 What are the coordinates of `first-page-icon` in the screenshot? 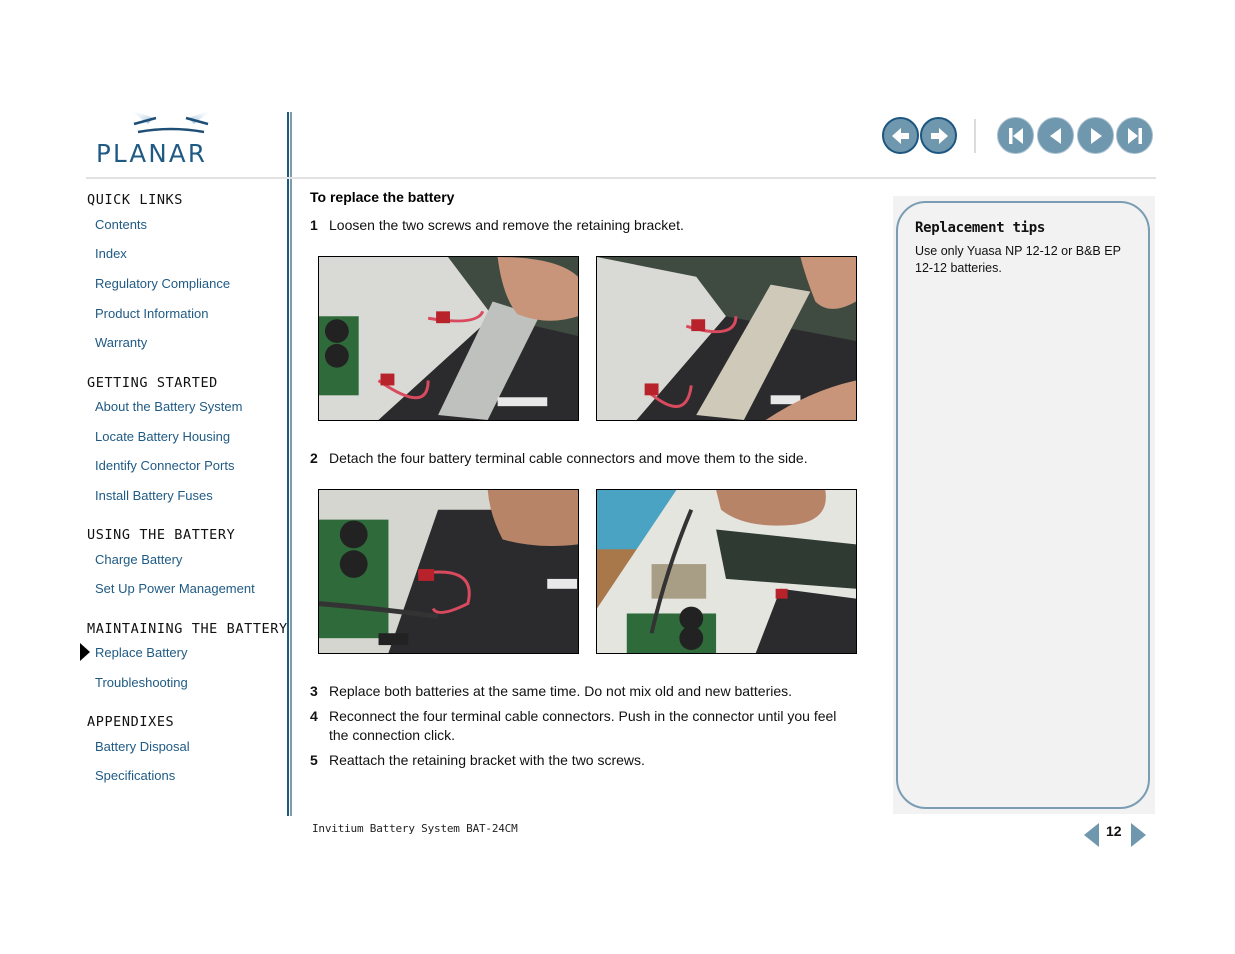 It's located at (1015, 135).